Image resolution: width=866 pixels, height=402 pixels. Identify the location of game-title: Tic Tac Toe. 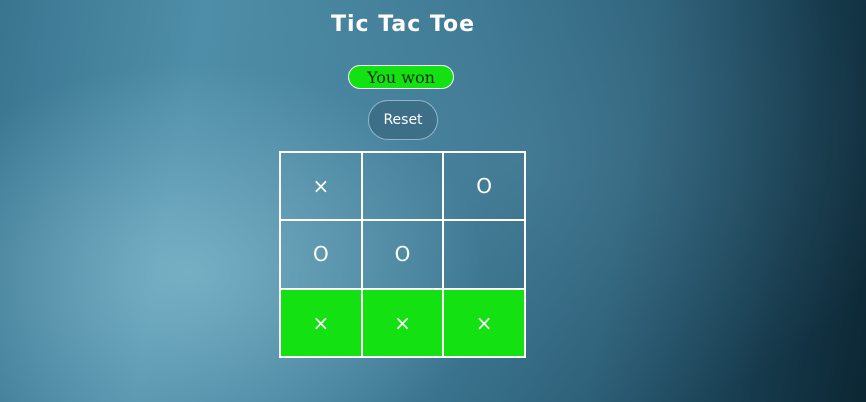
(403, 24).